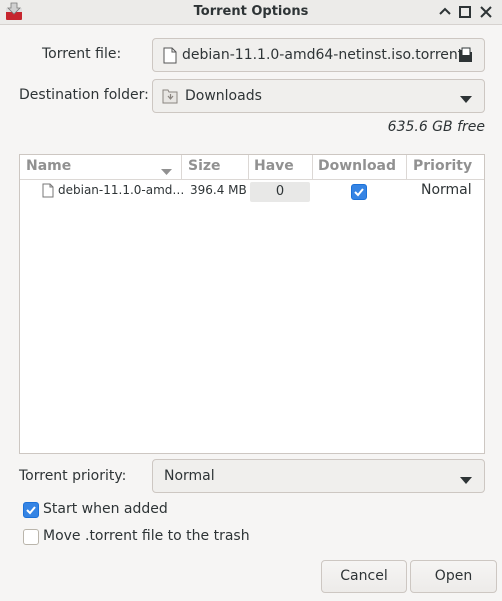 The image size is (502, 601). What do you see at coordinates (446, 190) in the screenshot?
I see `file-priority-cell: Normal` at bounding box center [446, 190].